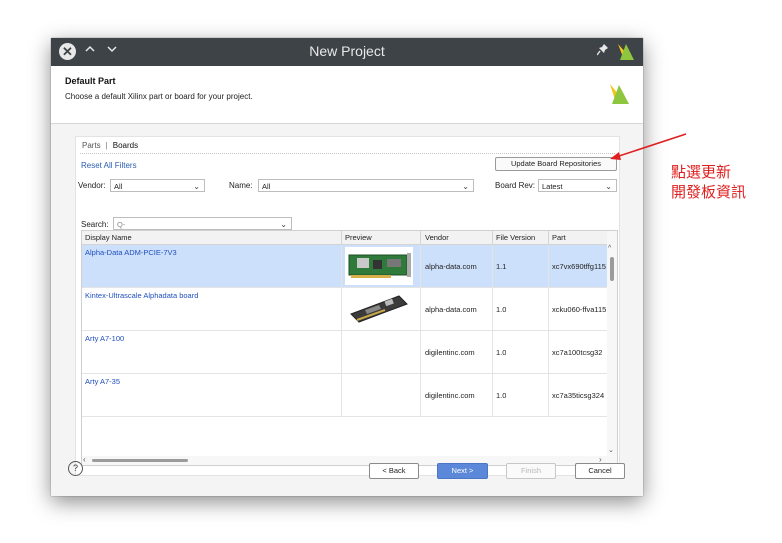 This screenshot has width=782, height=543. What do you see at coordinates (648, 146) in the screenshot?
I see `annotation-arrow-icon` at bounding box center [648, 146].